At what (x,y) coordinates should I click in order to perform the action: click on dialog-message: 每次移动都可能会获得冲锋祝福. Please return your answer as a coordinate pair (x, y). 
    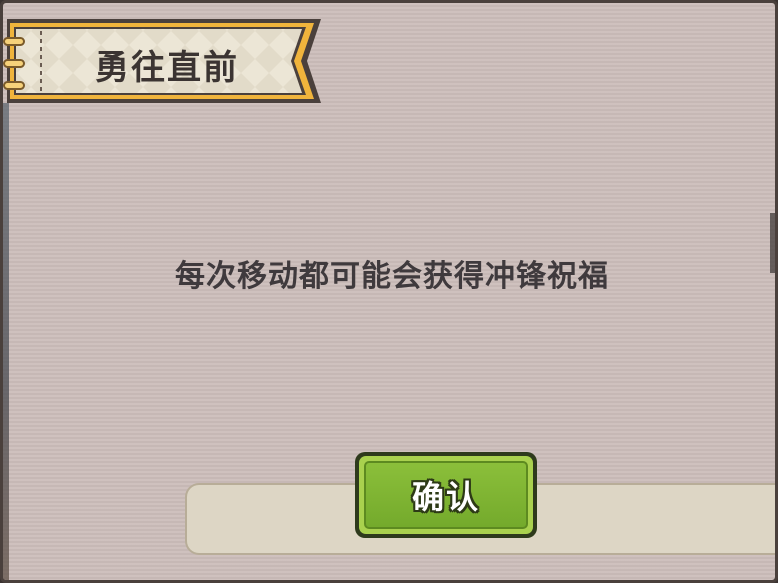
    Looking at the image, I should click on (392, 276).